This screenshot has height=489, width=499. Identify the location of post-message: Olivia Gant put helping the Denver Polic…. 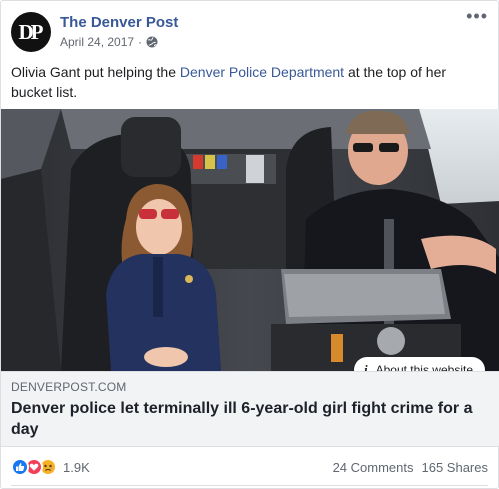
(251, 82).